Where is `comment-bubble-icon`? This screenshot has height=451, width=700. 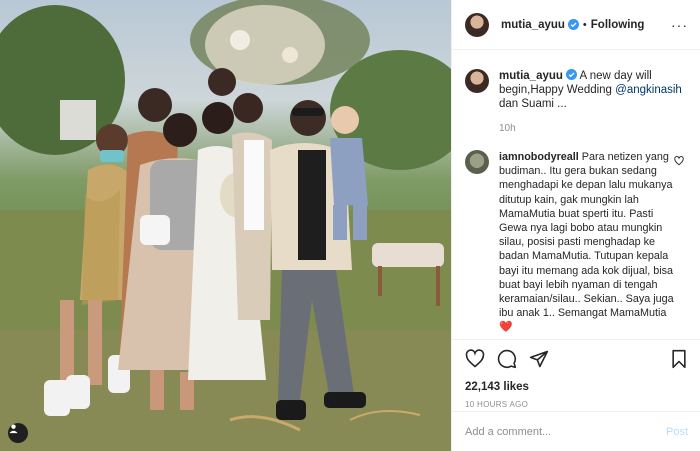 comment-bubble-icon is located at coordinates (507, 359).